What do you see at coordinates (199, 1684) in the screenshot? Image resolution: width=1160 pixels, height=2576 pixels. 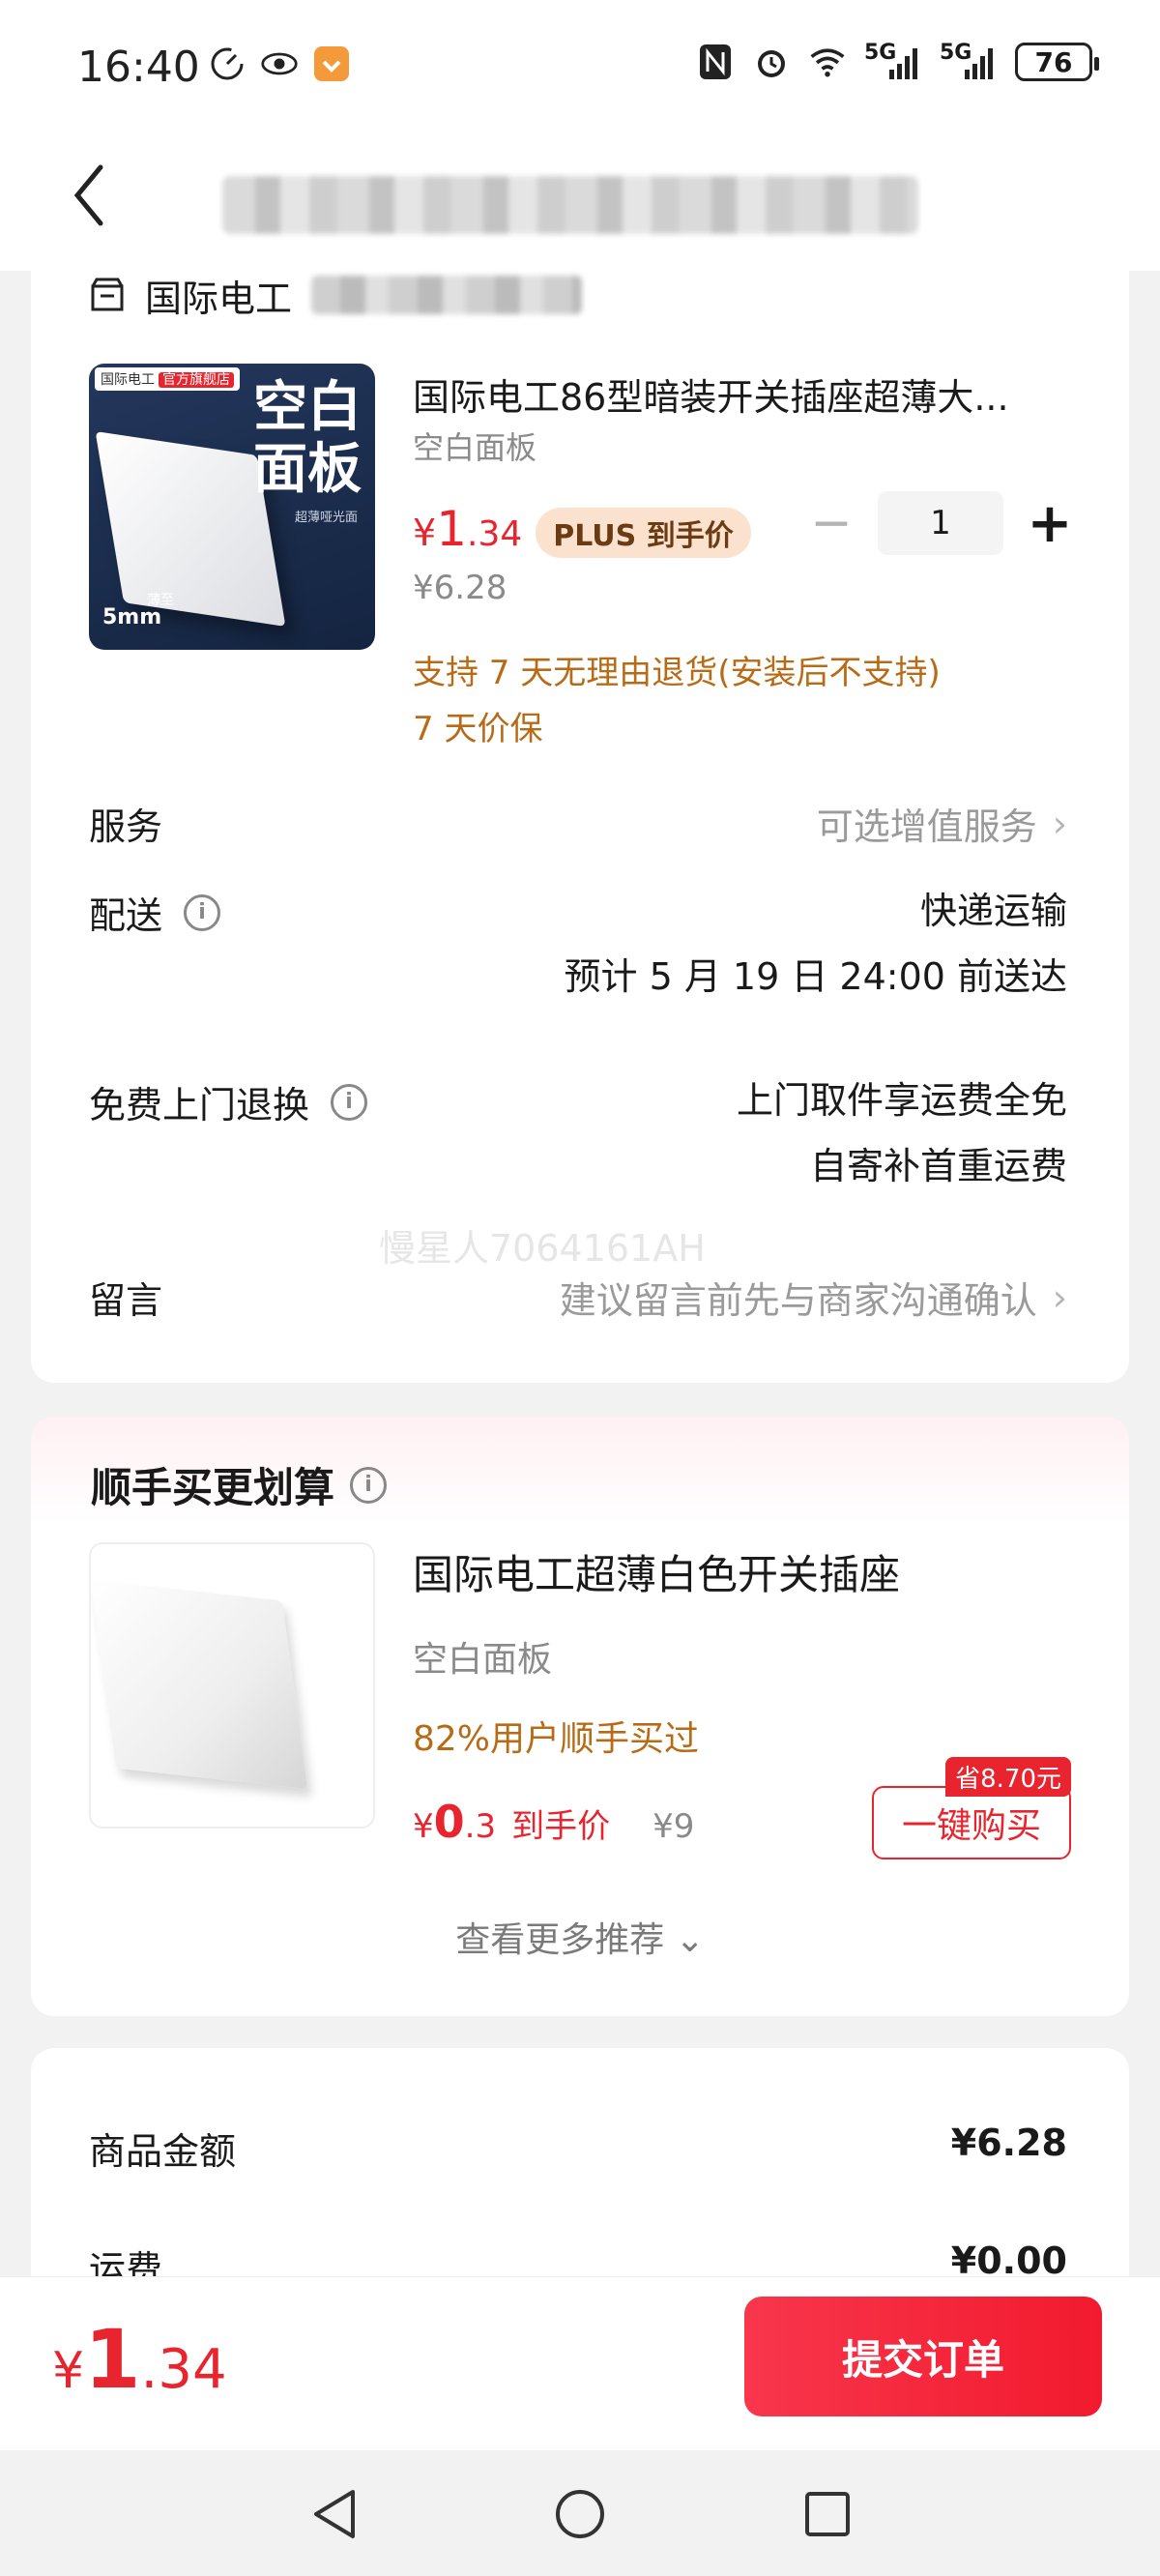 I see `panel-illustration` at bounding box center [199, 1684].